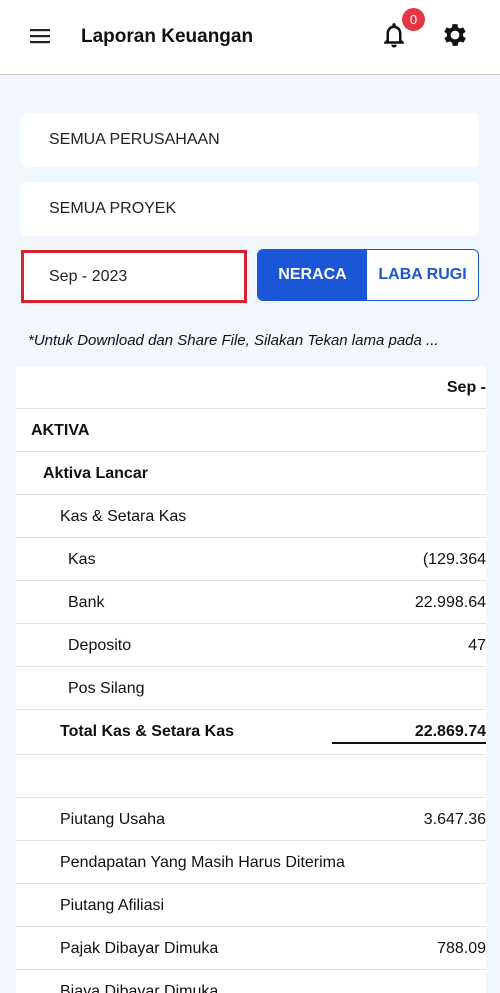 The image size is (500, 993). Describe the element at coordinates (82, 559) in the screenshot. I see `row-label: Kas` at that location.